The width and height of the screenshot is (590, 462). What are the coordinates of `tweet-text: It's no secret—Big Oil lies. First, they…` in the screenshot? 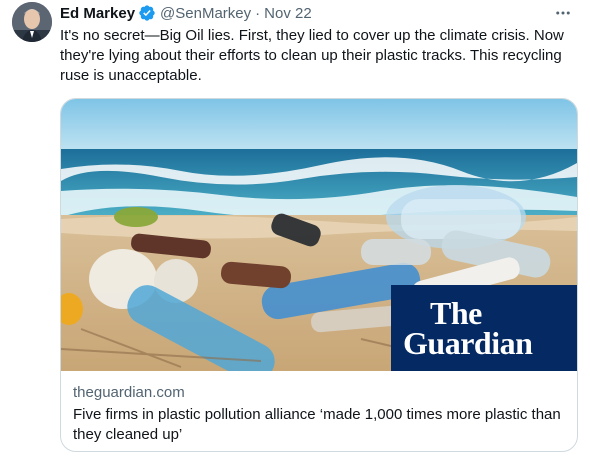 It's located at (312, 55).